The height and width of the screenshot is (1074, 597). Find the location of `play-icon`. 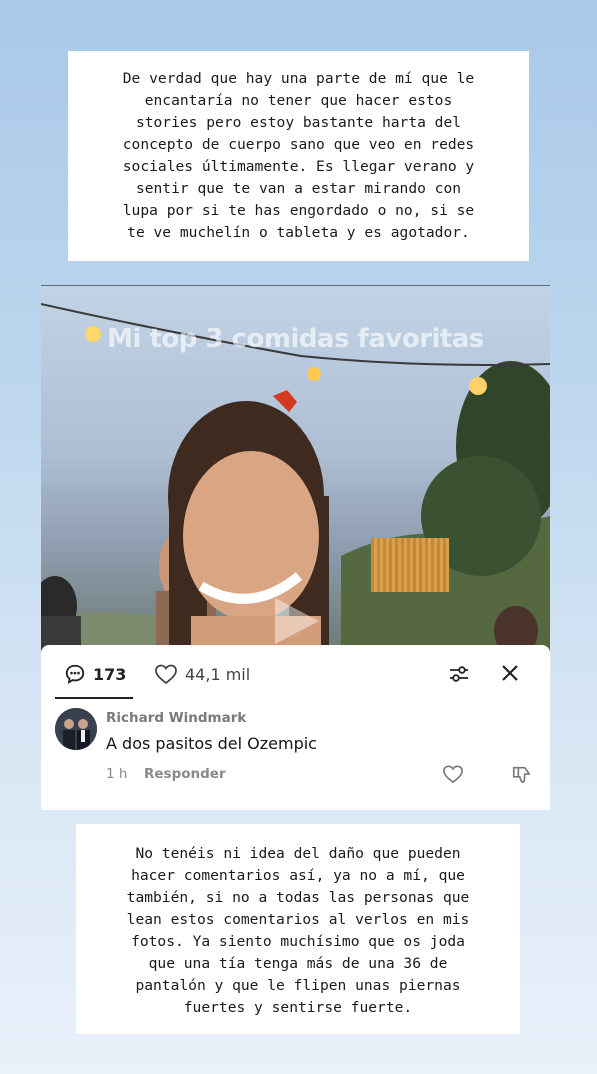

play-icon is located at coordinates (296, 621).